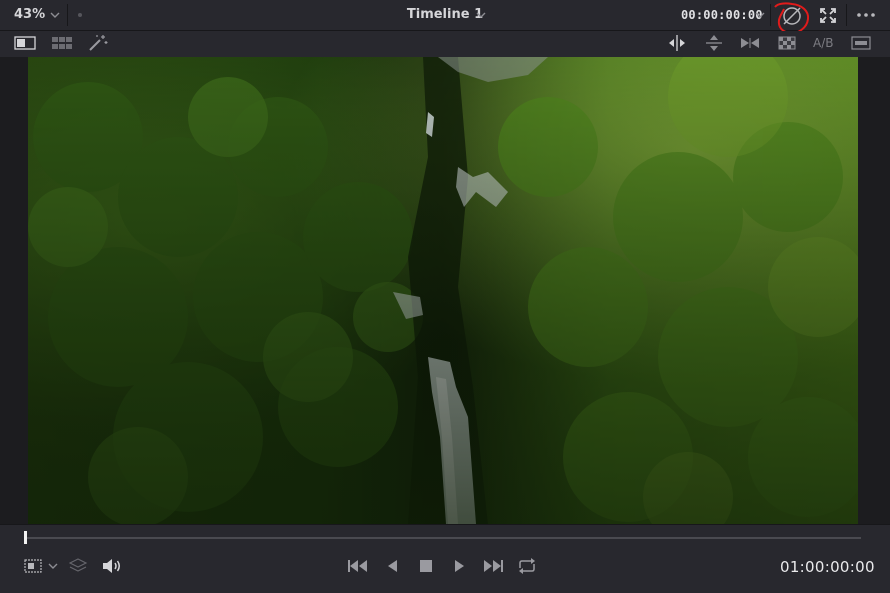 The height and width of the screenshot is (593, 890). Describe the element at coordinates (78, 566) in the screenshot. I see `layers-icon` at that location.